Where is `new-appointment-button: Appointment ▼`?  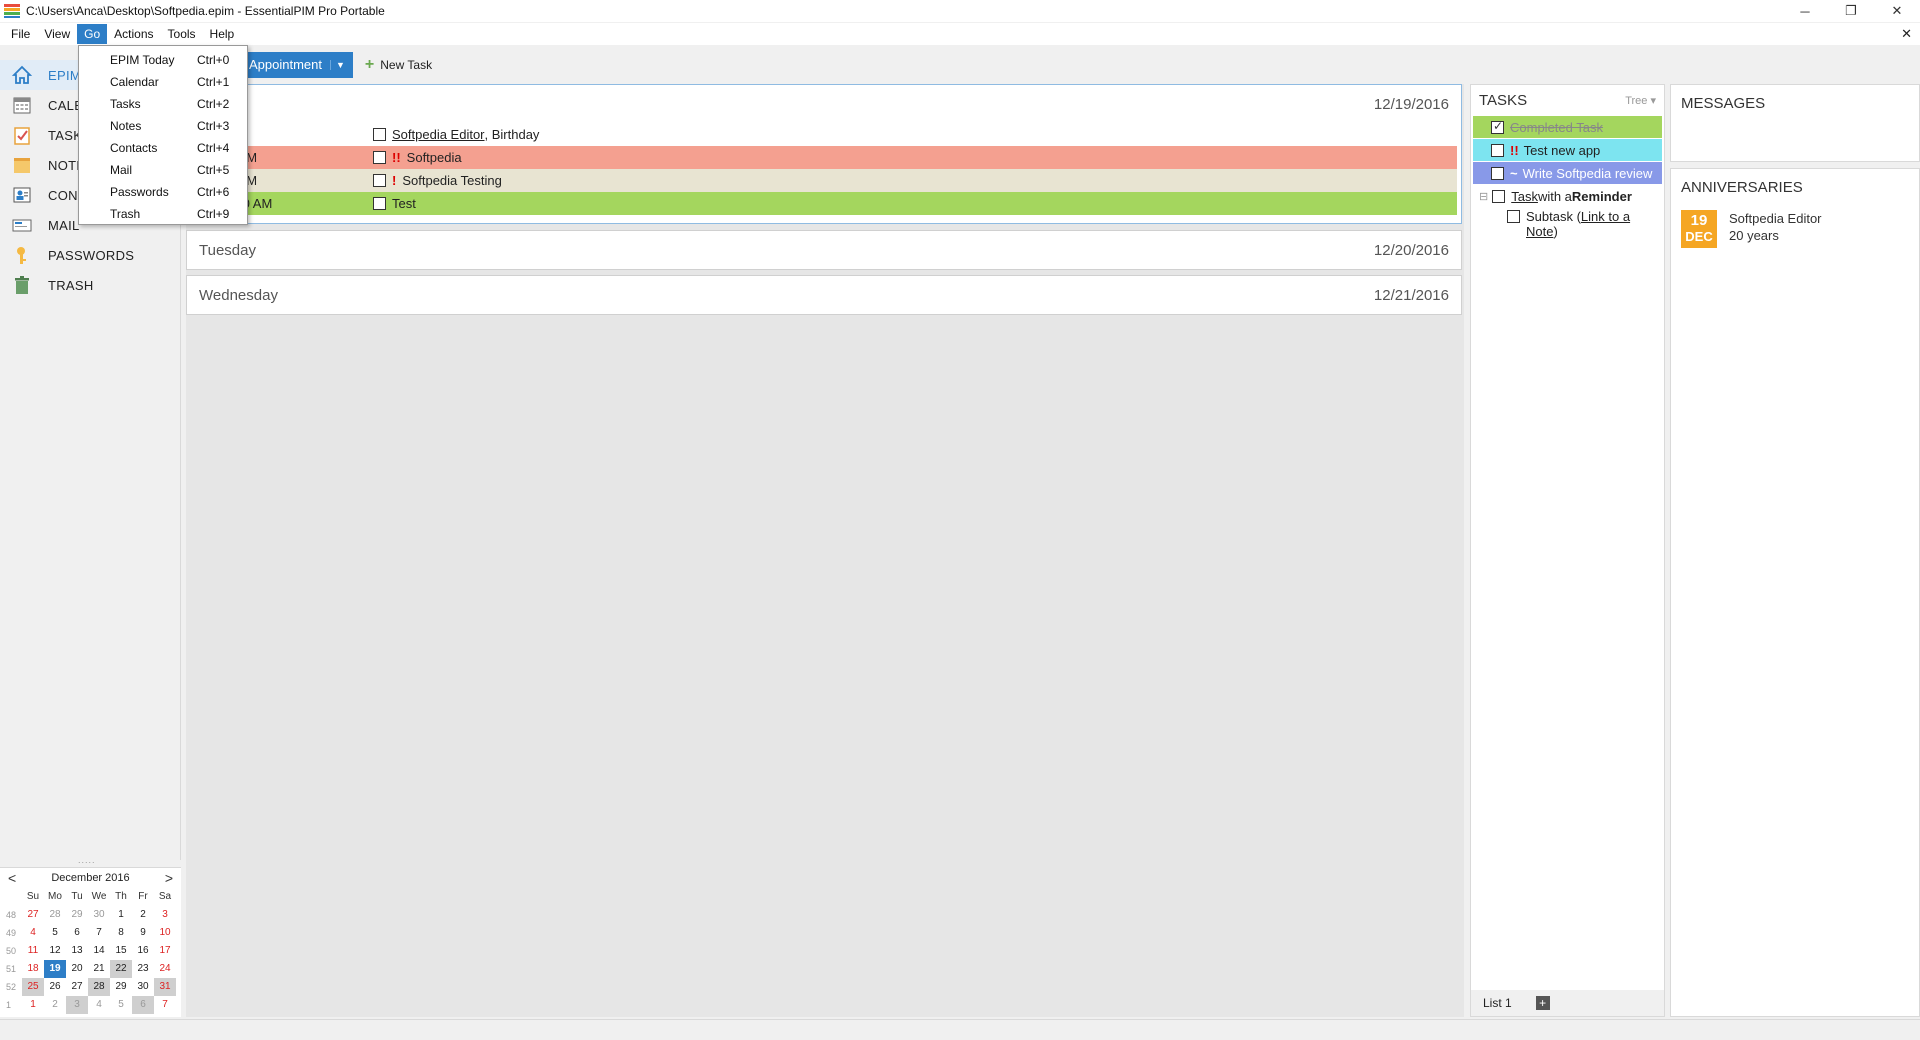 new-appointment-button: Appointment ▼ is located at coordinates (297, 64).